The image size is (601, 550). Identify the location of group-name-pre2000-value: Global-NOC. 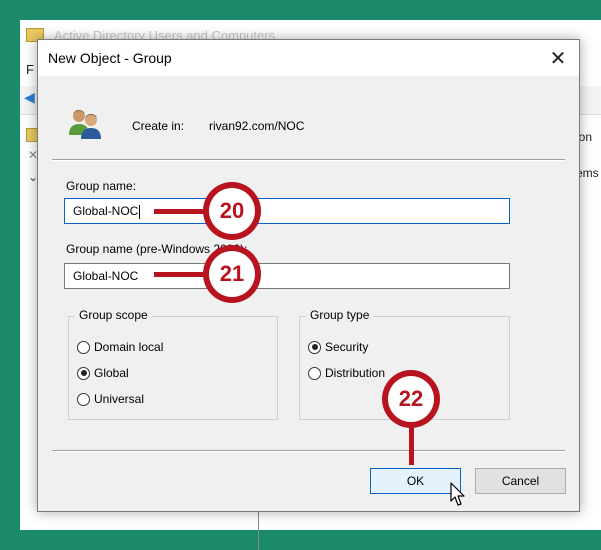
(106, 276).